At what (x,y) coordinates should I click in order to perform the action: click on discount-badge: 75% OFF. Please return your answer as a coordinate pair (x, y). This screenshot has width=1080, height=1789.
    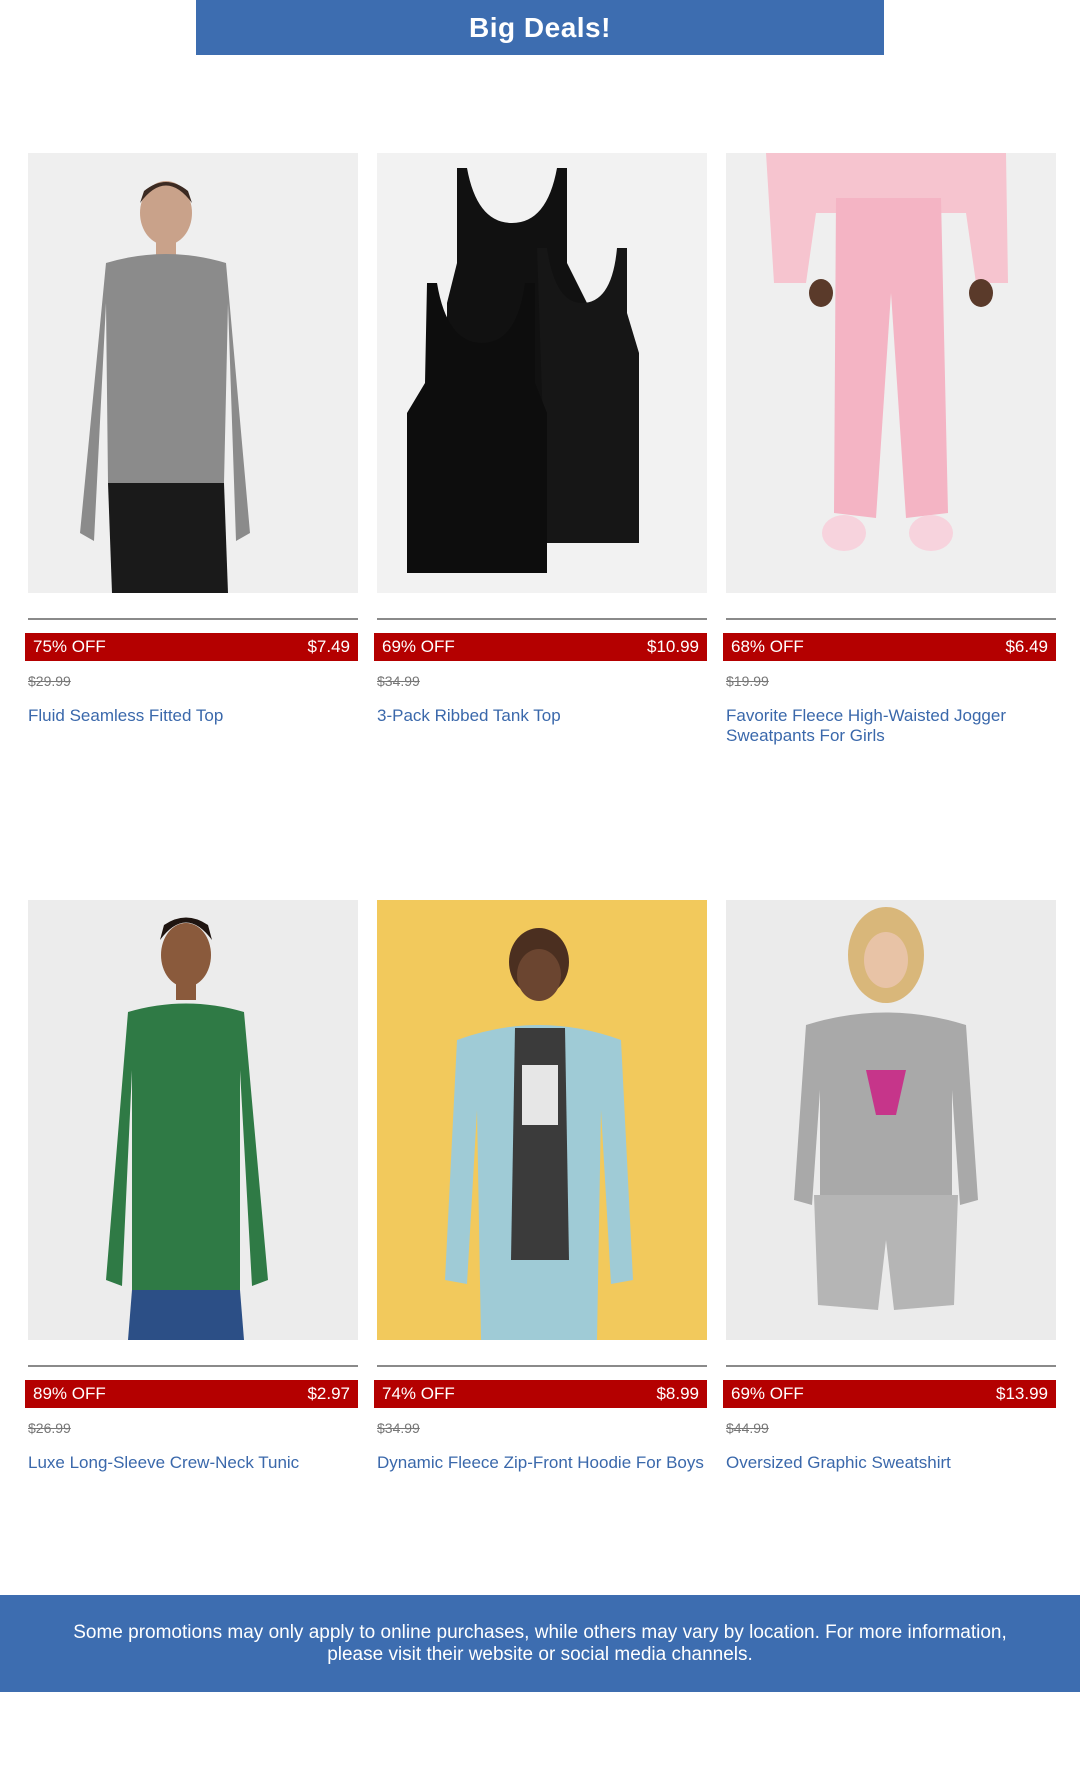
    Looking at the image, I should click on (69, 646).